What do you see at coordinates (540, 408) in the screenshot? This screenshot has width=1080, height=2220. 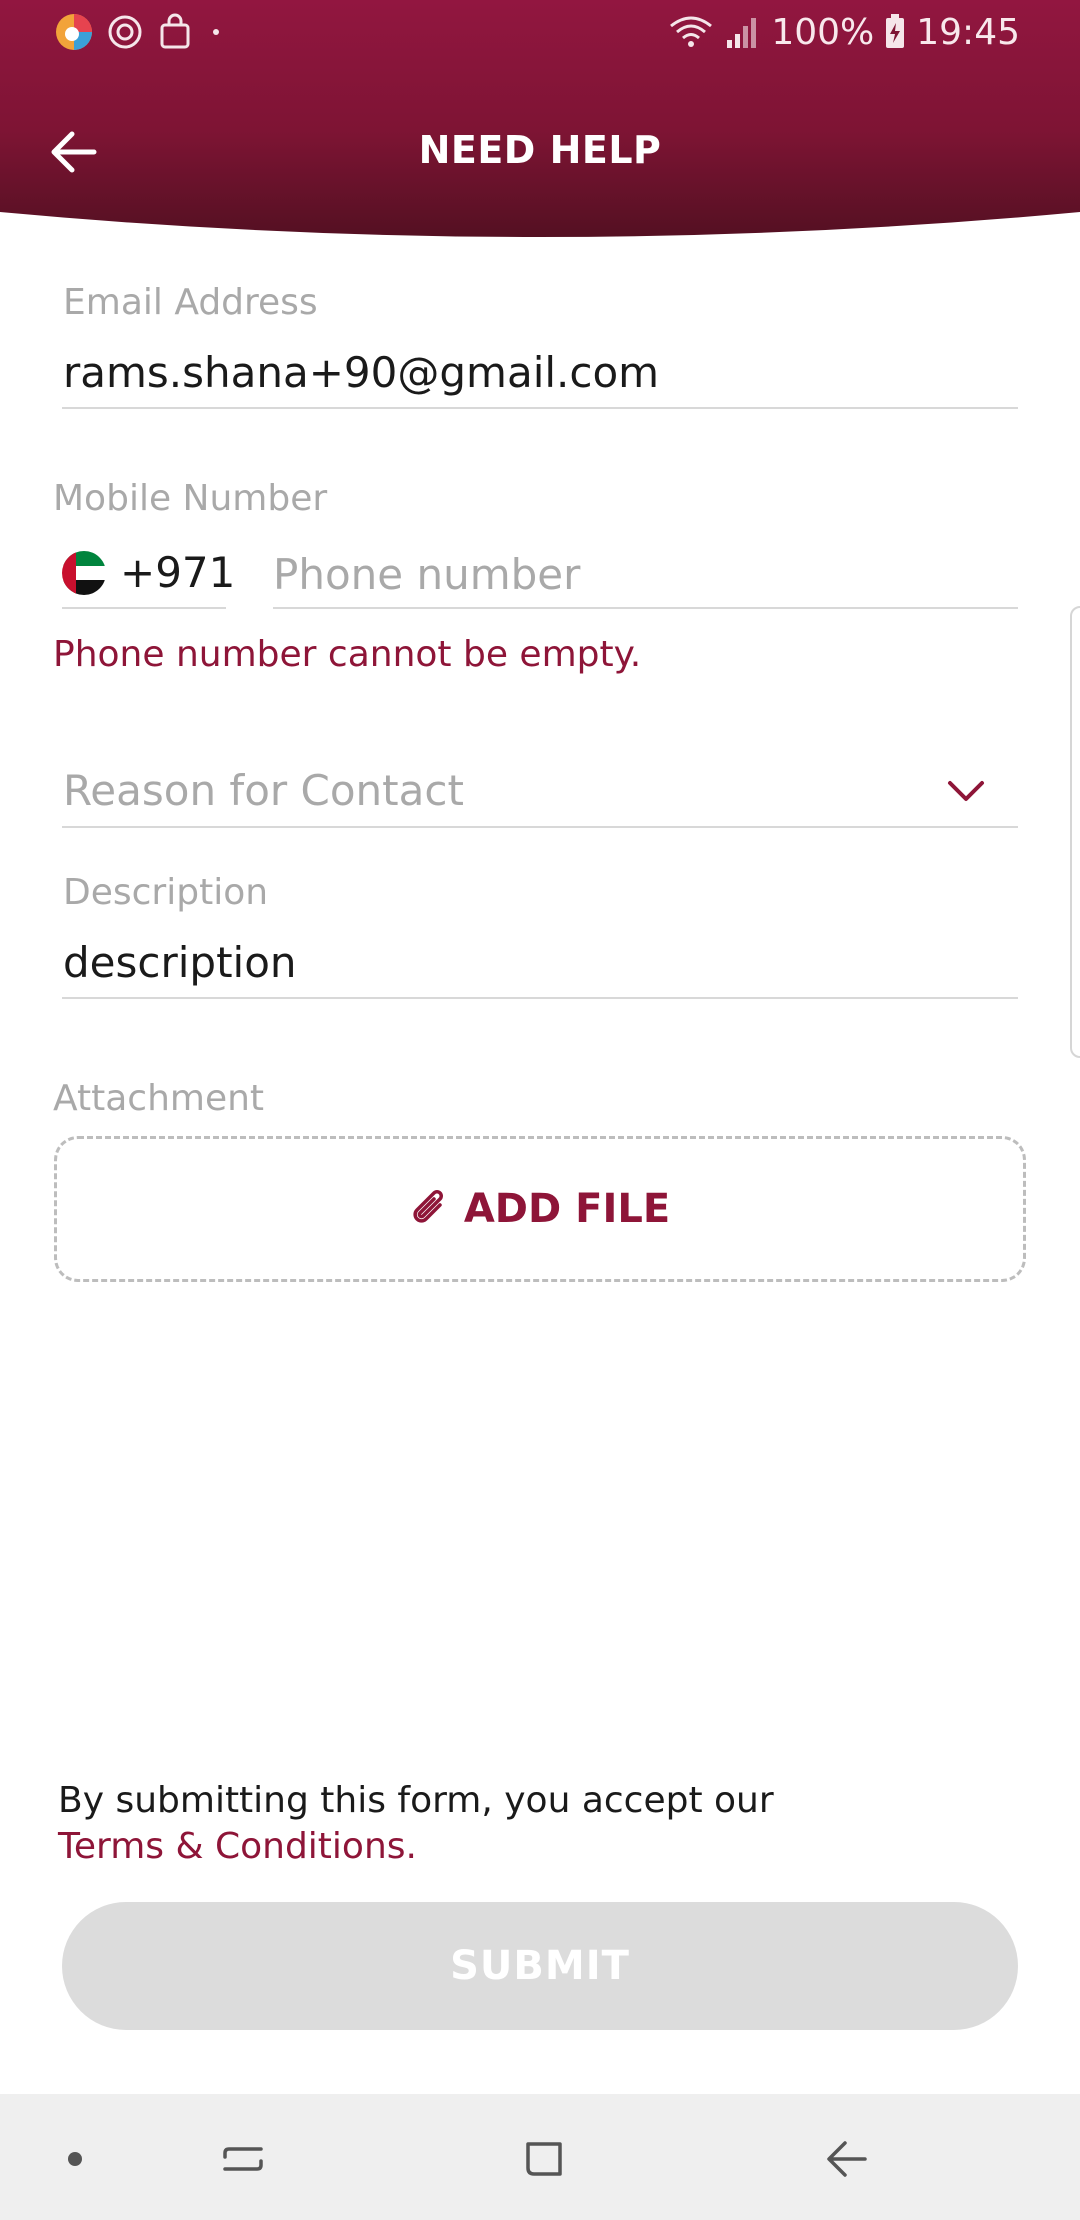 I see `email-underline` at bounding box center [540, 408].